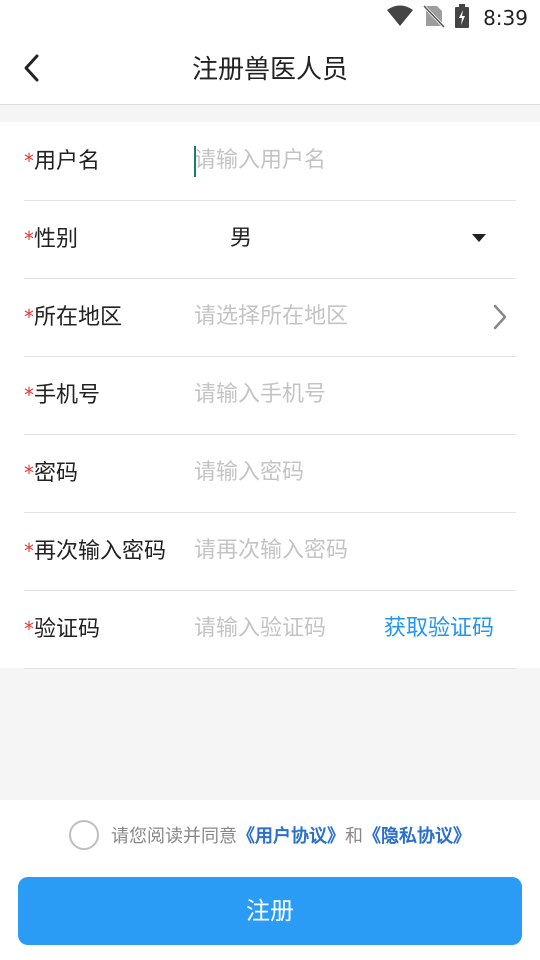 Image resolution: width=540 pixels, height=960 pixels. What do you see at coordinates (417, 835) in the screenshot?
I see `privacy-agreement-link: 《隐私协议》` at bounding box center [417, 835].